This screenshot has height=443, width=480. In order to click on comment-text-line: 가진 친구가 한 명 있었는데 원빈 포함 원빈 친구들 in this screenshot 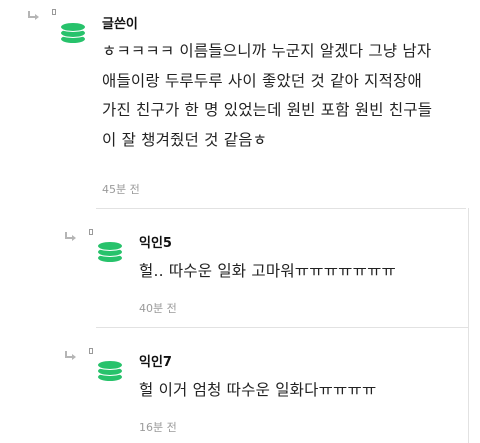, I will do `click(267, 110)`.